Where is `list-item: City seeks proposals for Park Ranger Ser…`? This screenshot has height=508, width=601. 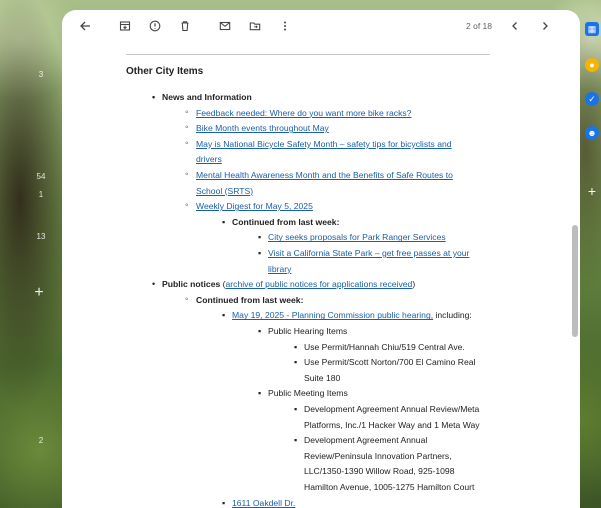 list-item: City seeks proposals for Park Ranger Ser… is located at coordinates (352, 238).